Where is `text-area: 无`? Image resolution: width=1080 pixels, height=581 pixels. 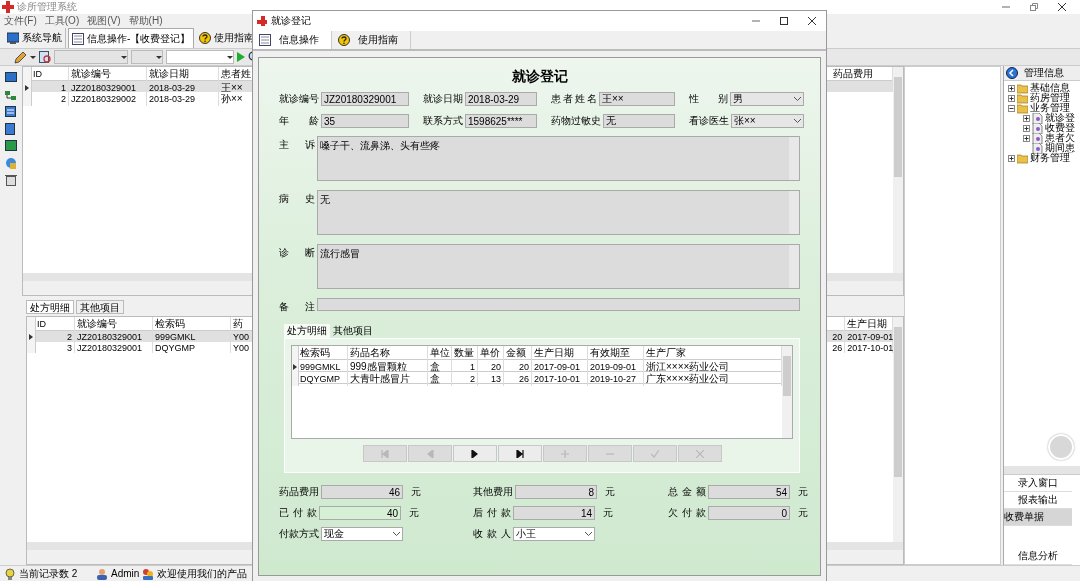 text-area: 无 is located at coordinates (558, 212).